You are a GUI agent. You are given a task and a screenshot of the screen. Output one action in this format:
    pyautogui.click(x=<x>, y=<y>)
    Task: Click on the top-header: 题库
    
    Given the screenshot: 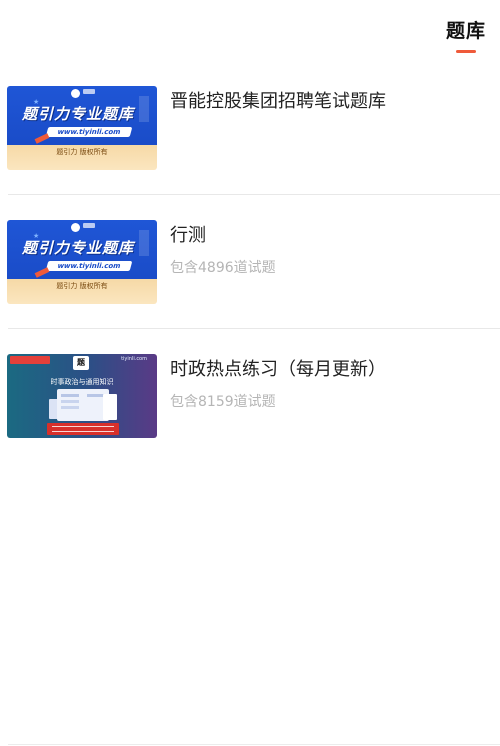 What is the action you would take?
    pyautogui.click(x=250, y=30)
    